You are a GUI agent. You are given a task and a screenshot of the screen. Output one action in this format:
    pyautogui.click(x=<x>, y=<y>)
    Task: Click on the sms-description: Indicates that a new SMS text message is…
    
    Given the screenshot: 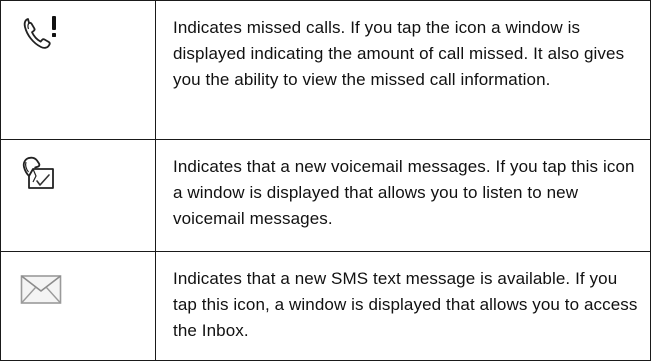 What is the action you would take?
    pyautogui.click(x=405, y=304)
    